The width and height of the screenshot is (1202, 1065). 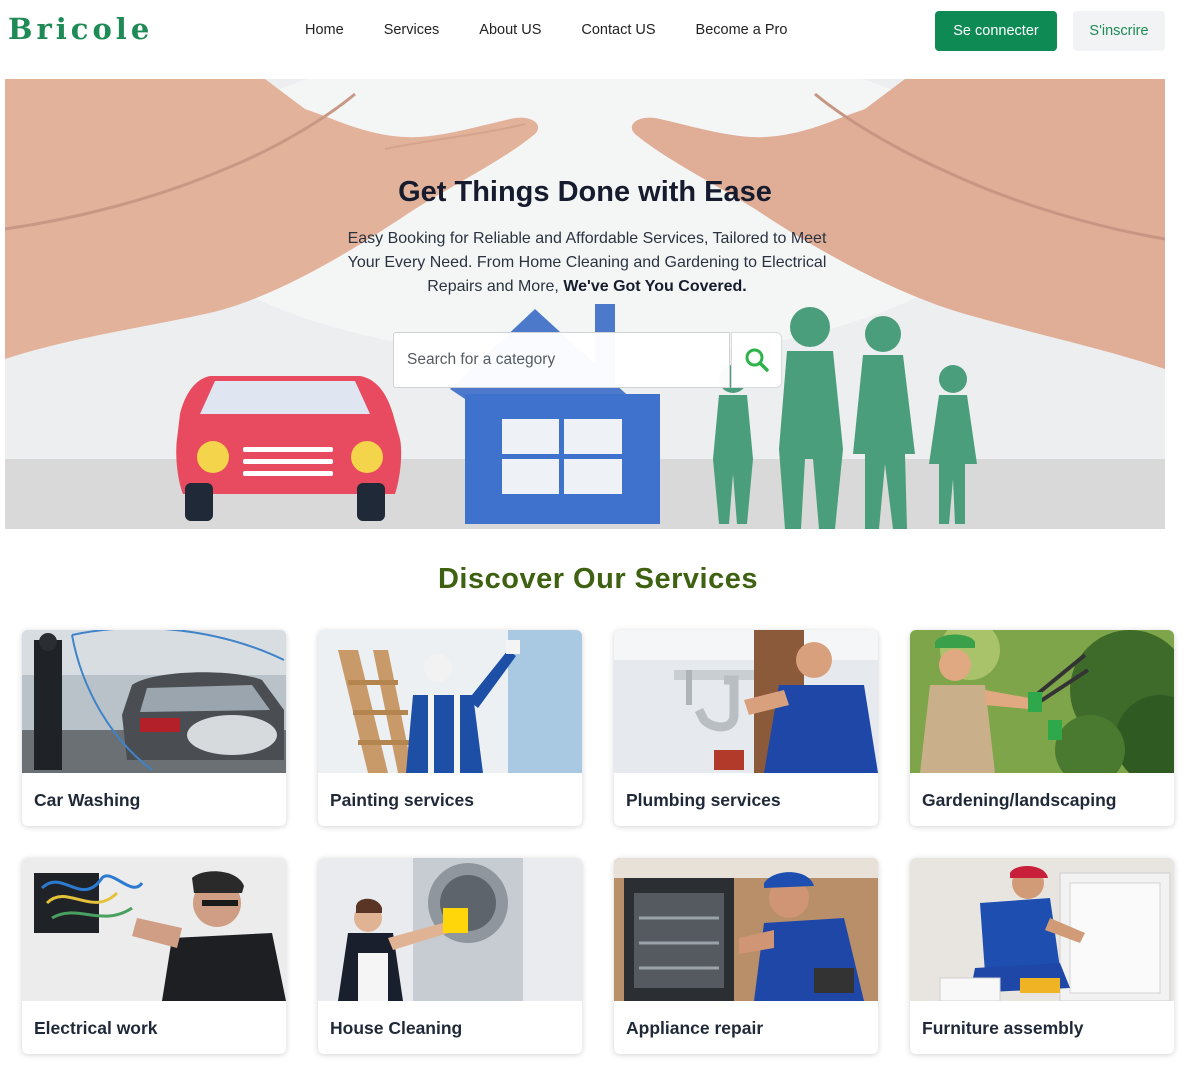 I want to click on hero-title: Get Things Done with Ease, so click(x=585, y=192).